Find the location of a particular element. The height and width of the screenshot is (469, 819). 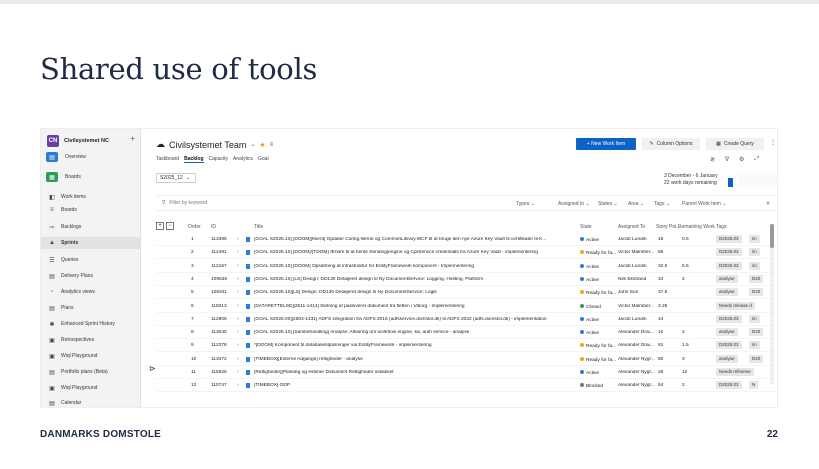

sidebar-item-backlogs: ⇨ Backlogs is located at coordinates (90, 227).